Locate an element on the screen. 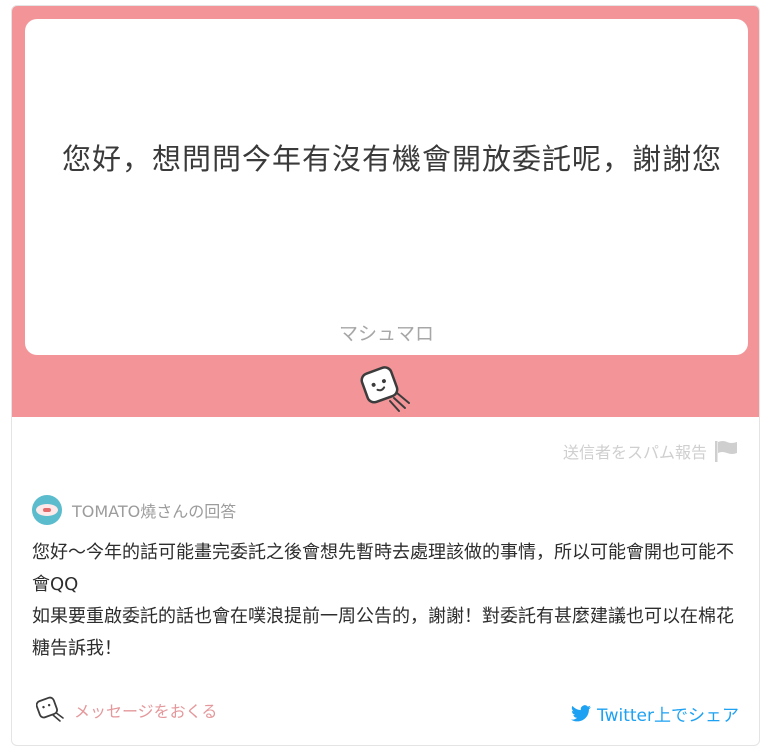  brand-label: マシュマロ is located at coordinates (386, 334).